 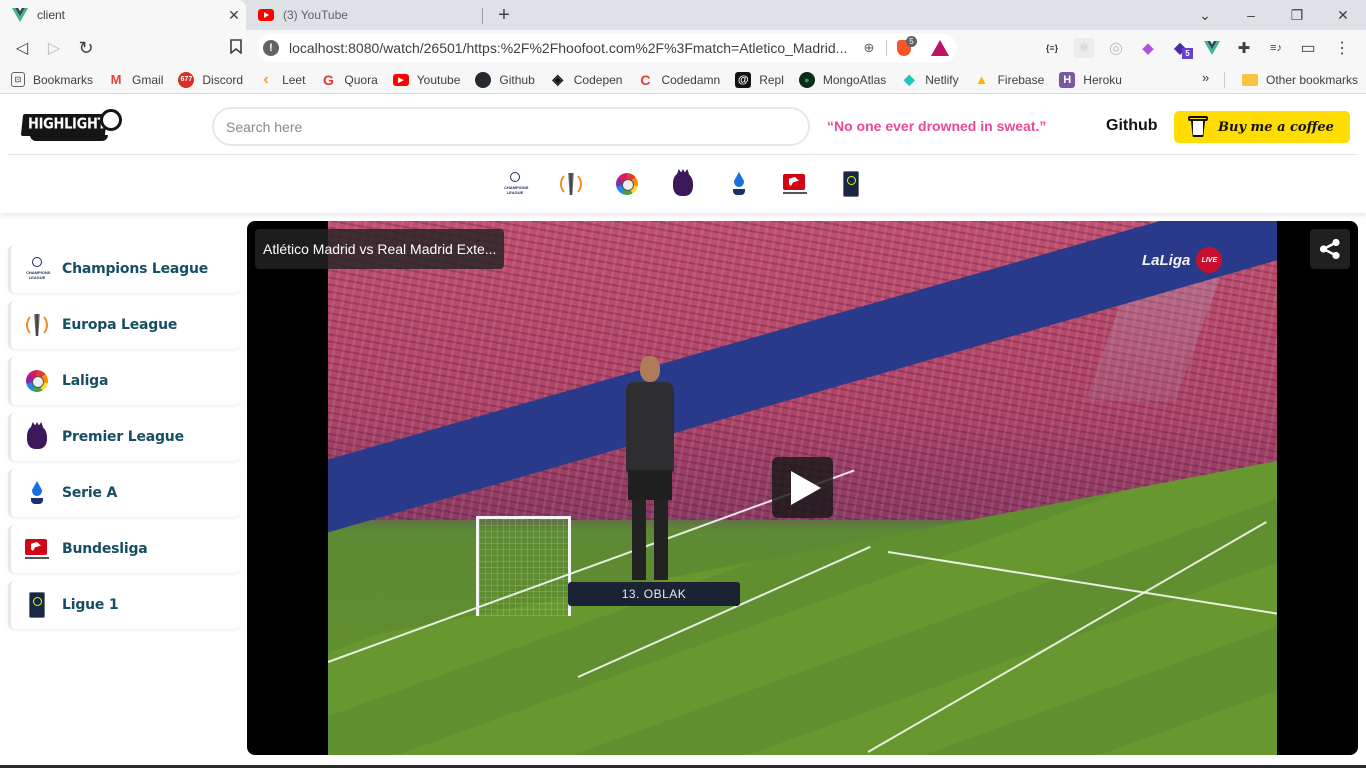 I want to click on brave-shields-button: 5, so click(x=907, y=46).